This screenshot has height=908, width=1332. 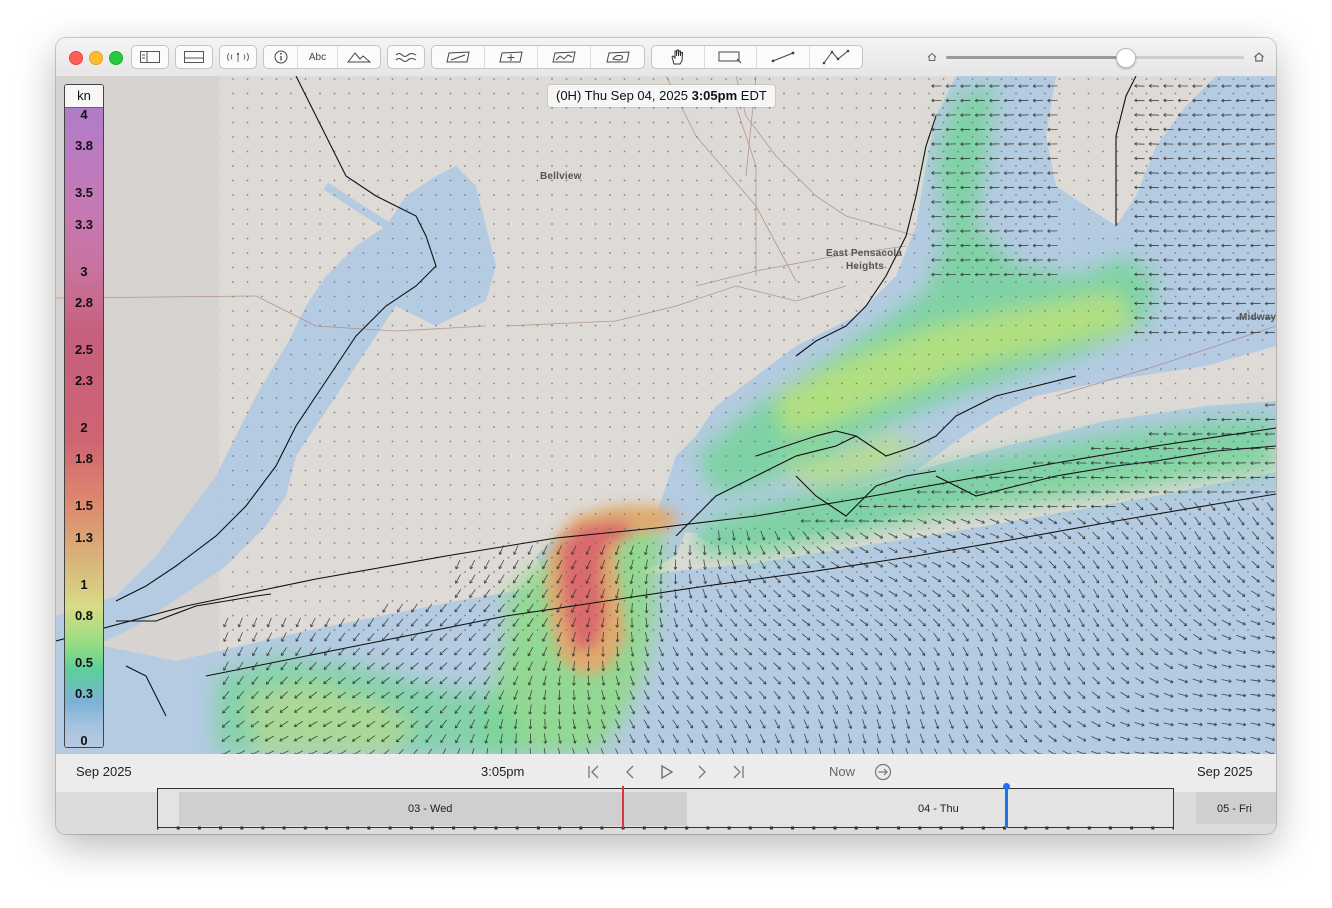 I want to click on select-tool-button, so click(x=731, y=57).